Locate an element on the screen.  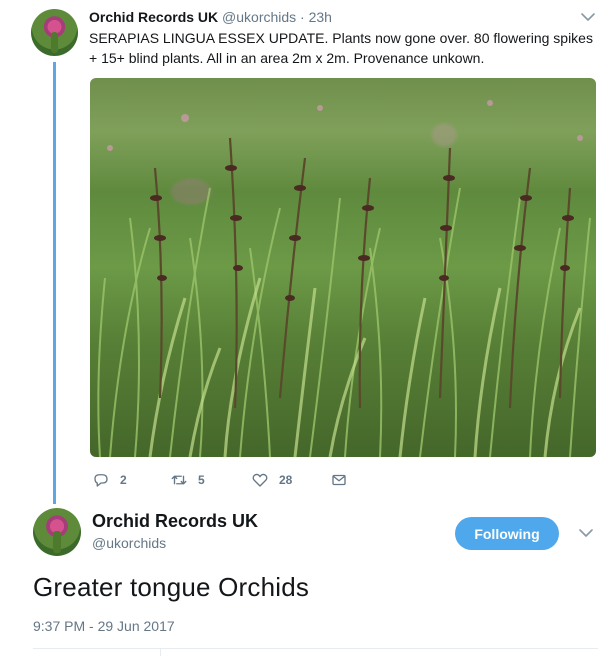
reply-icon is located at coordinates (101, 480).